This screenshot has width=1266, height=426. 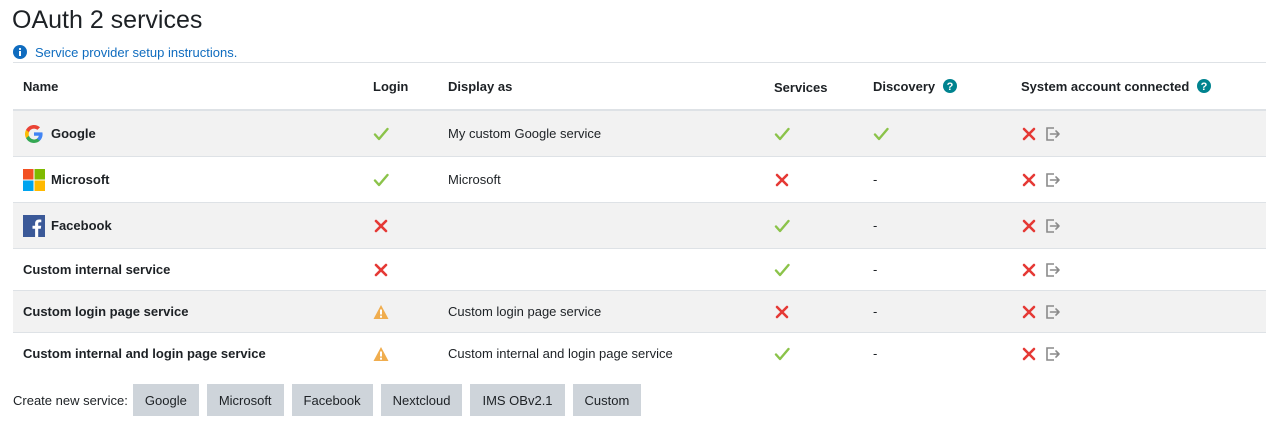 What do you see at coordinates (188, 86) in the screenshot?
I see `col-header-name: Name` at bounding box center [188, 86].